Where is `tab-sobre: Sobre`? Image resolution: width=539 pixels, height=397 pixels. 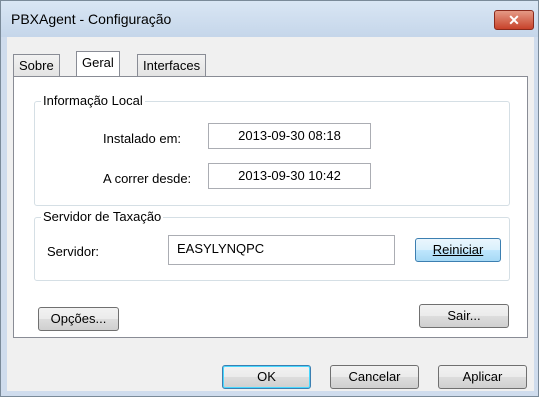
tab-sobre: Sobre is located at coordinates (36, 65).